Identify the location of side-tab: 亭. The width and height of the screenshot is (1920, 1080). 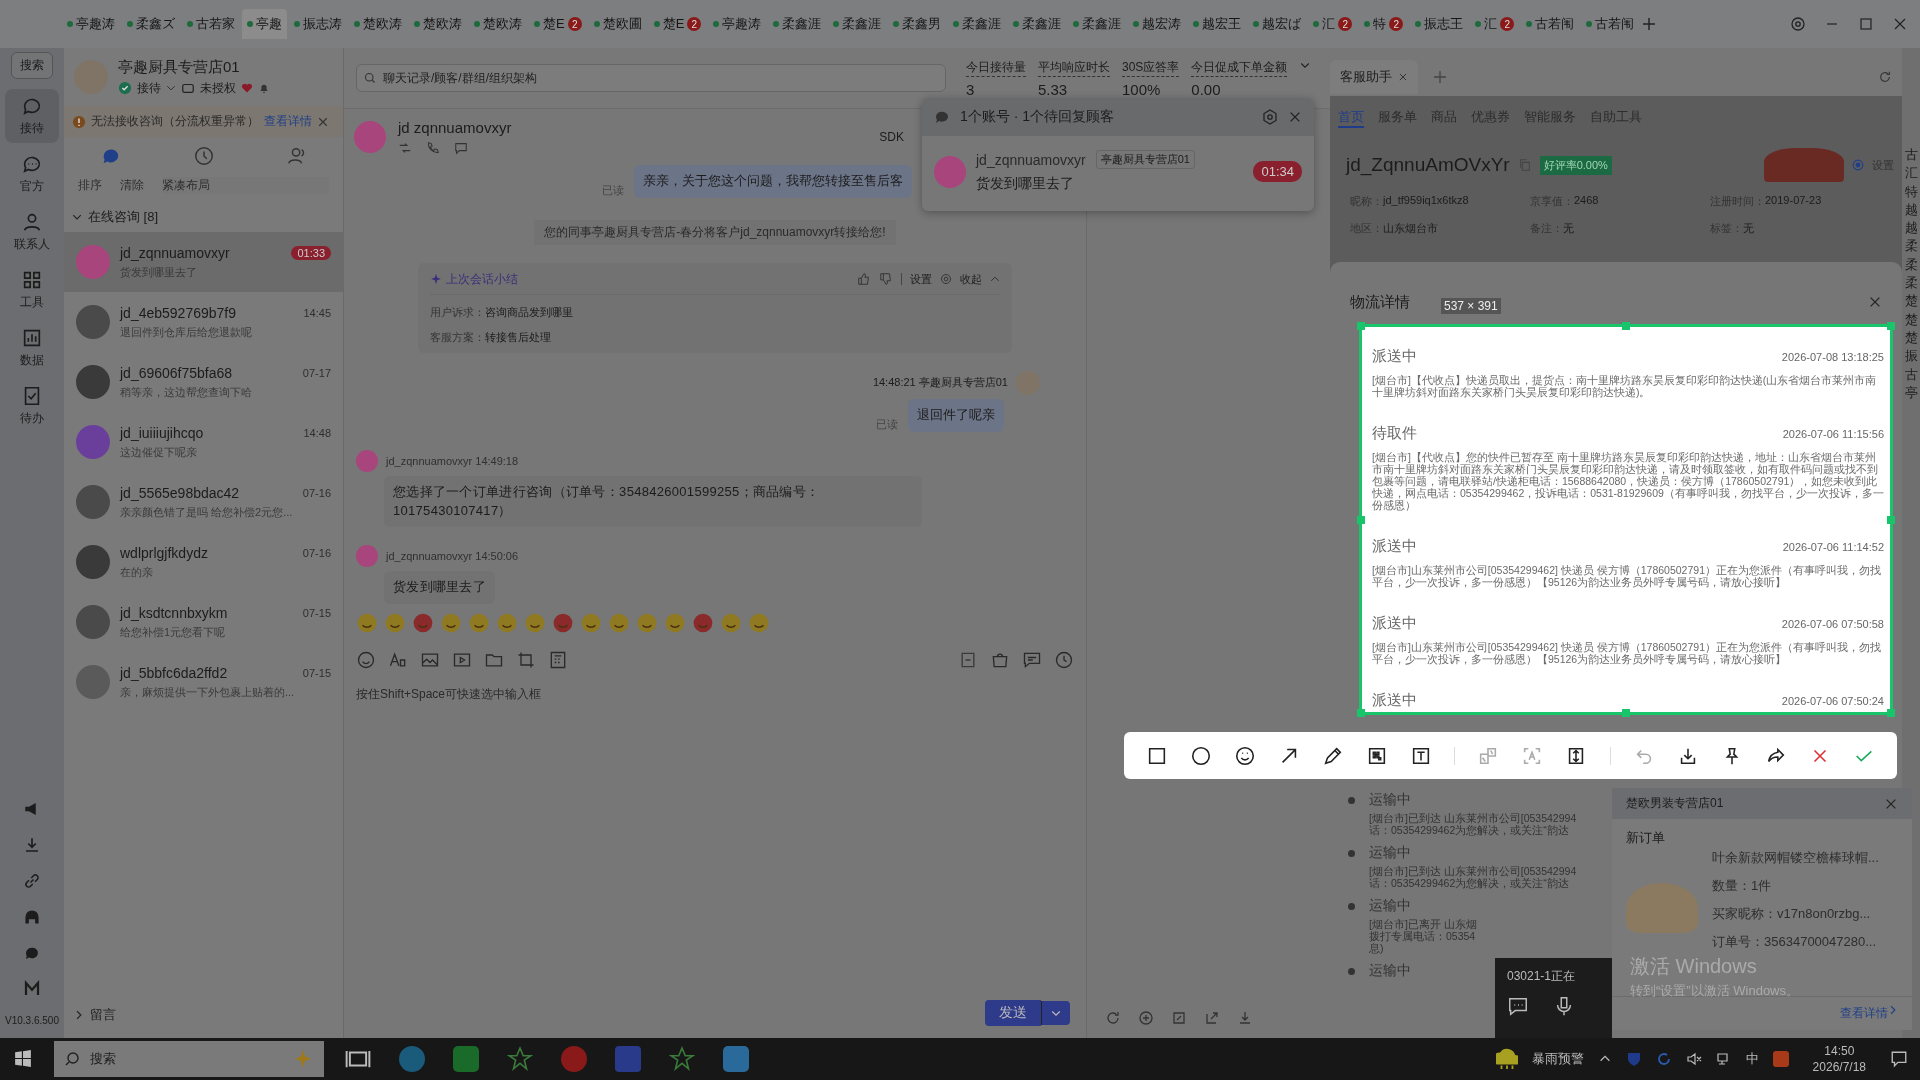
(1911, 393).